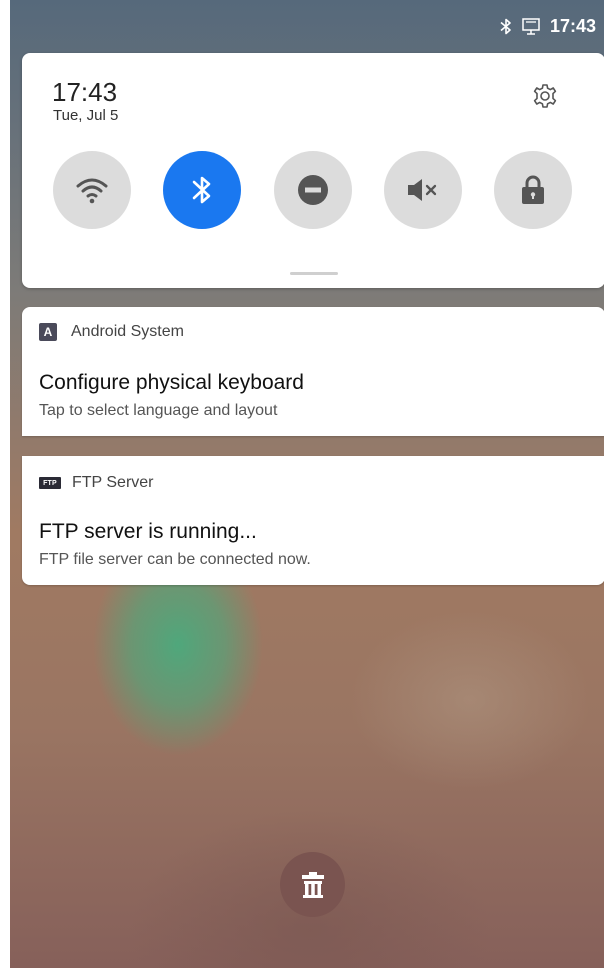 This screenshot has height=968, width=604. Describe the element at coordinates (50, 483) in the screenshot. I see `ftp-icon: FTP` at that location.